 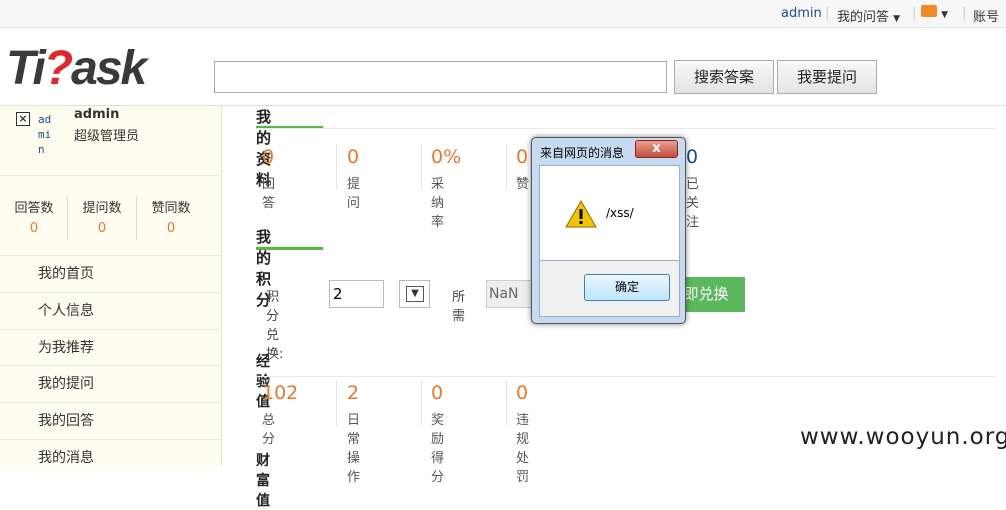 What do you see at coordinates (96, 114) in the screenshot?
I see `profile-name: admin` at bounding box center [96, 114].